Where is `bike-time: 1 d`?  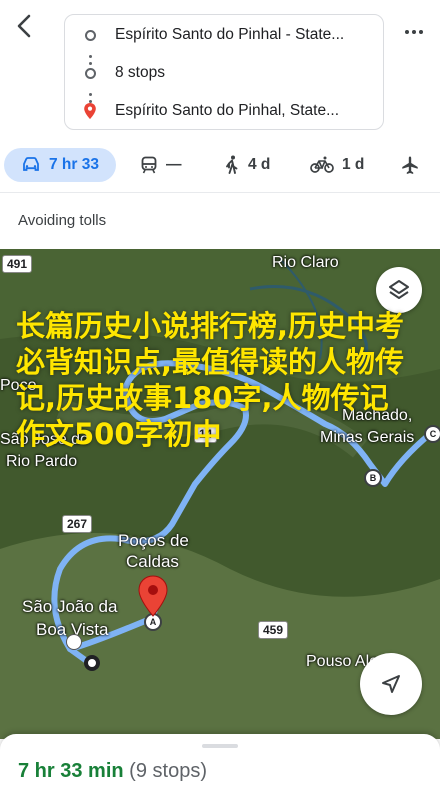 bike-time: 1 d is located at coordinates (353, 164).